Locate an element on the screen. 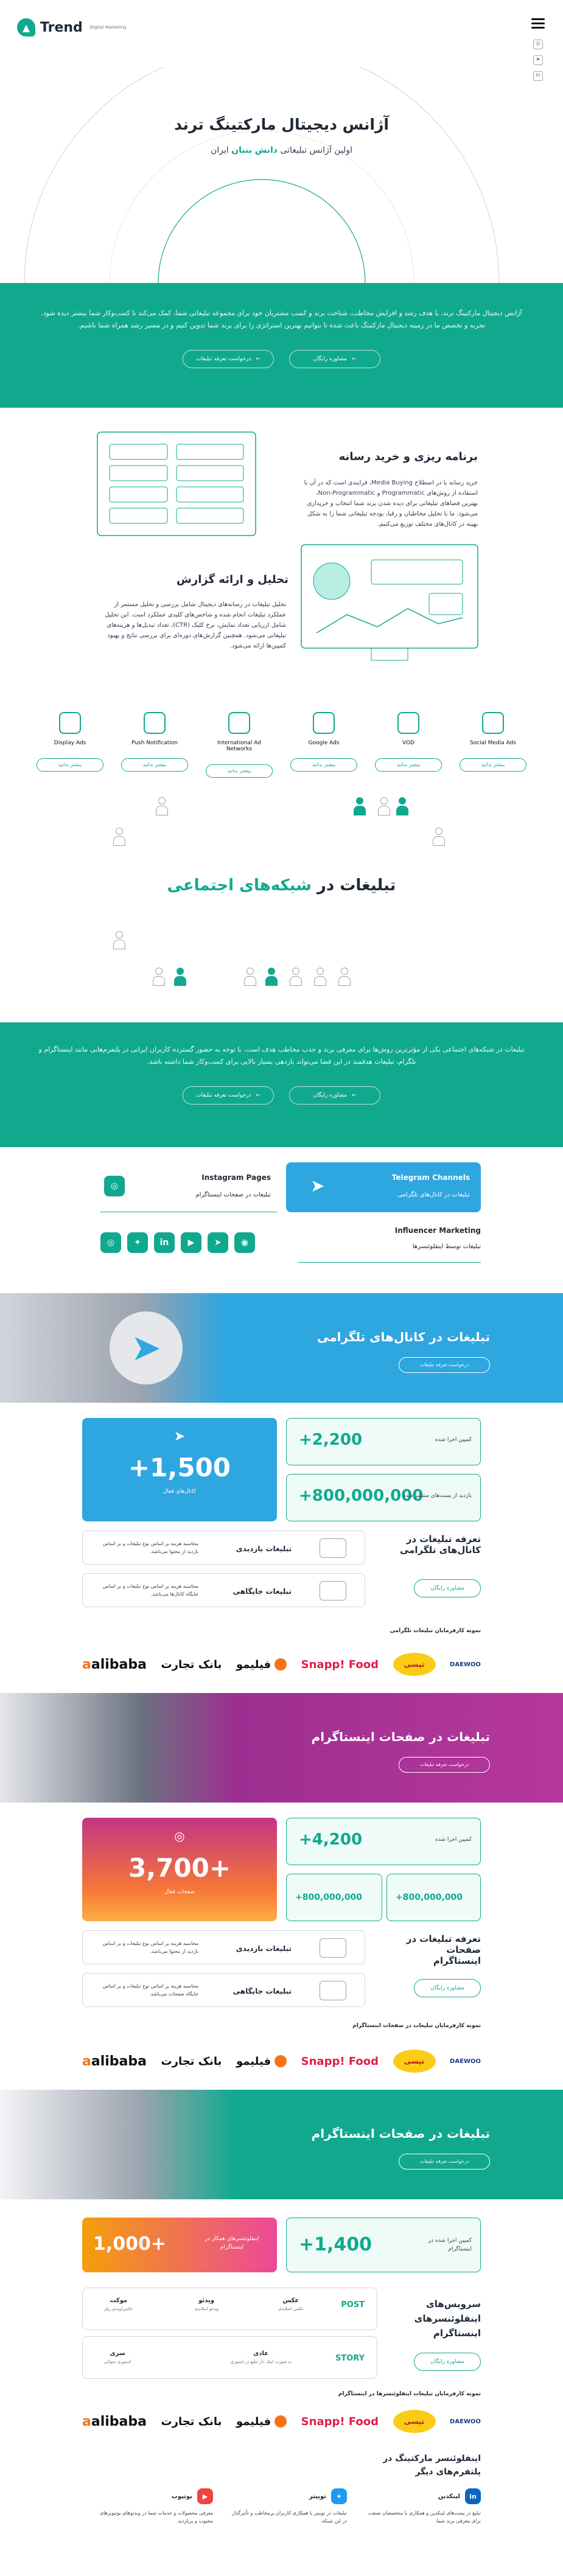 This screenshot has width=563, height=2576. display-icon is located at coordinates (70, 723).